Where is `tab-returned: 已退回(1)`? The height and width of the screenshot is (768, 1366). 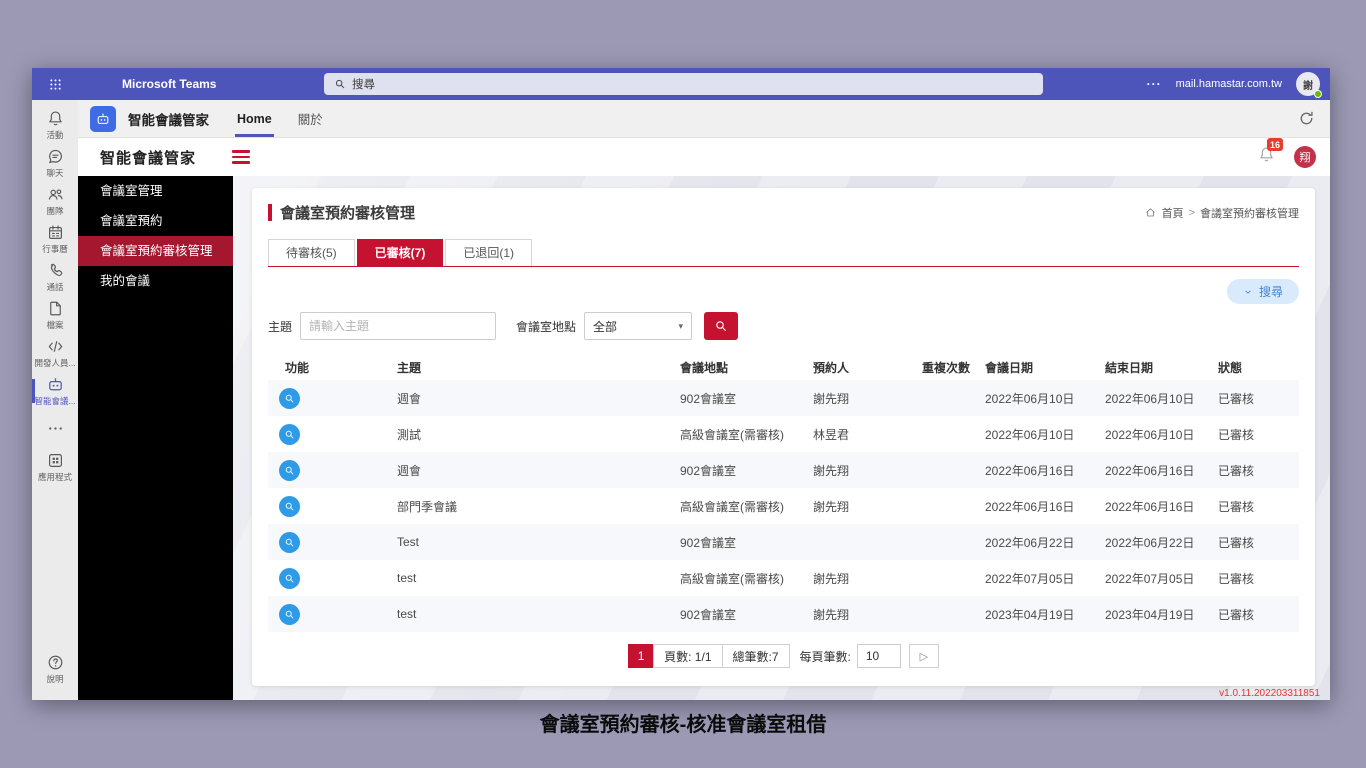 tab-returned: 已退回(1) is located at coordinates (489, 252).